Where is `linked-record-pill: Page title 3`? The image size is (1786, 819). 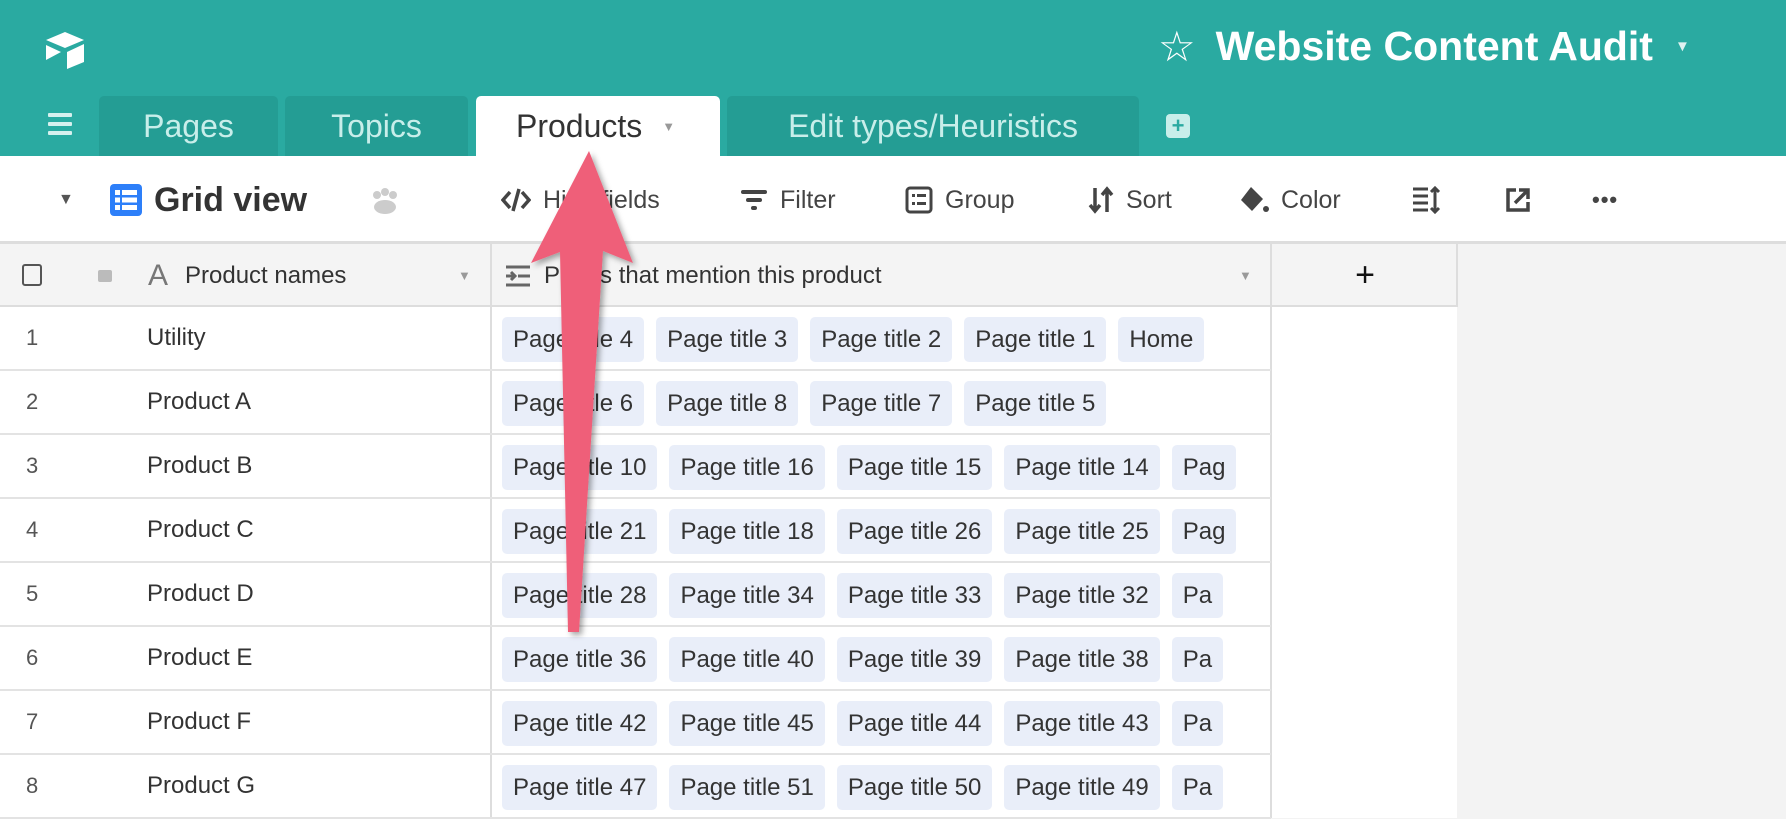
linked-record-pill: Page title 3 is located at coordinates (727, 339).